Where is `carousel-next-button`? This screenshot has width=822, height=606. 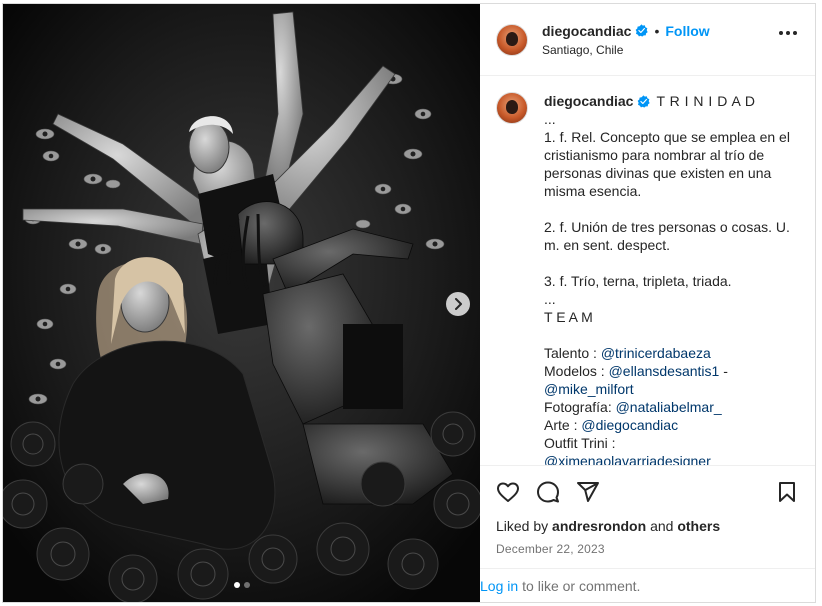 carousel-next-button is located at coordinates (458, 304).